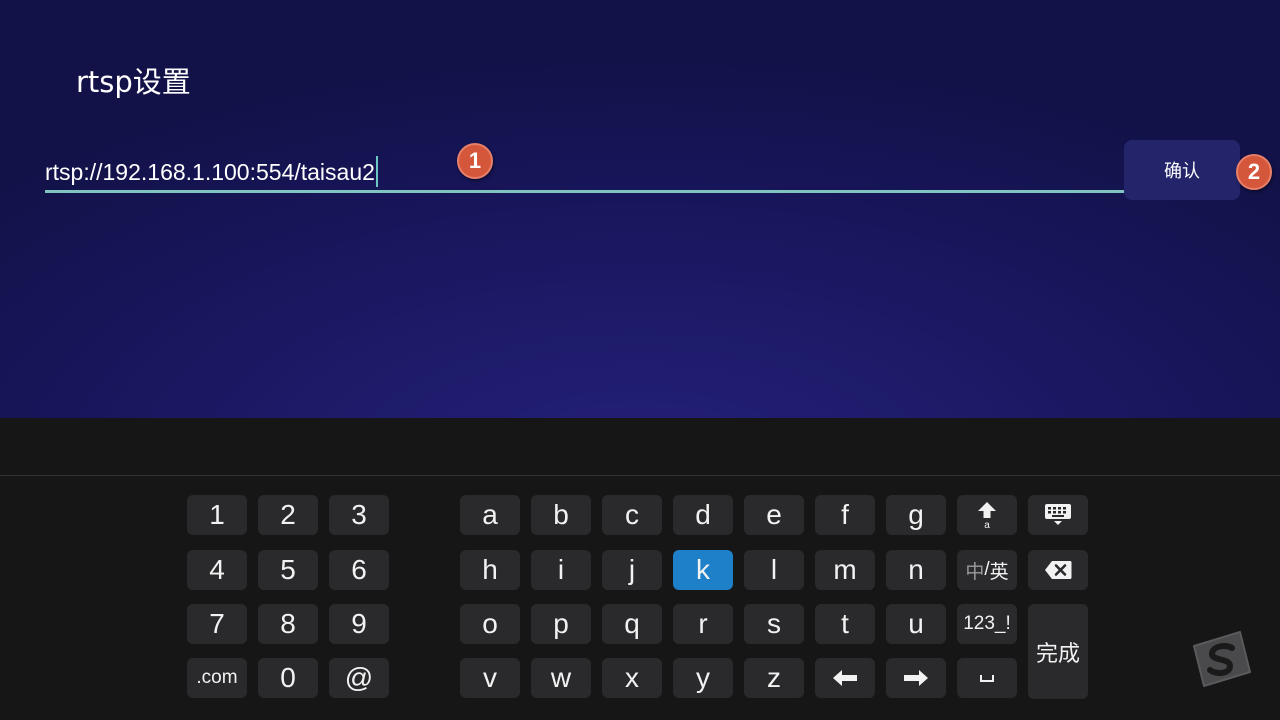 This screenshot has width=1280, height=720. What do you see at coordinates (1182, 170) in the screenshot?
I see `confirm-button: 确认` at bounding box center [1182, 170].